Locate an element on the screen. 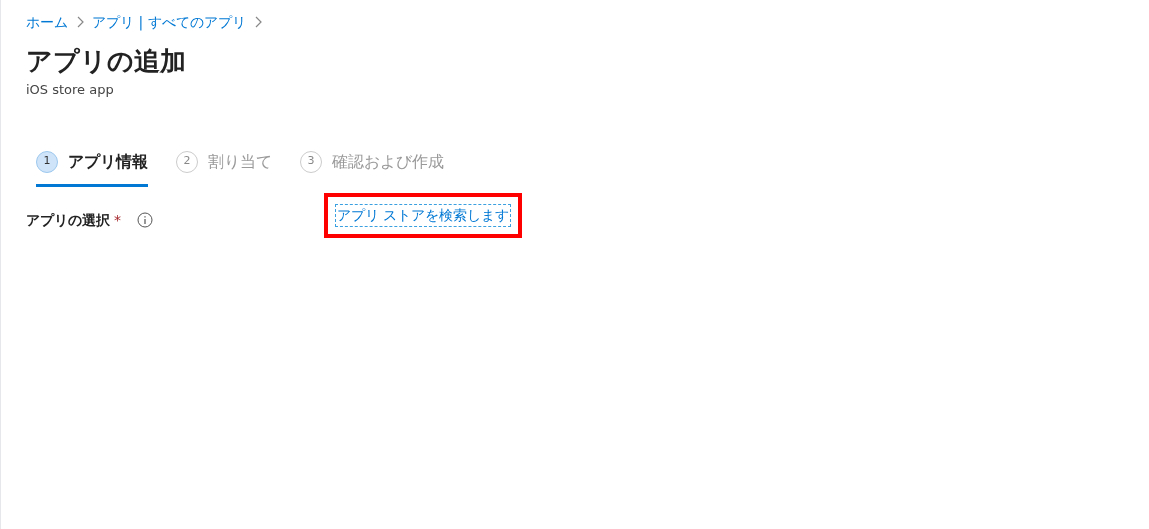 The image size is (1149, 529). required-marker: * is located at coordinates (117, 220).